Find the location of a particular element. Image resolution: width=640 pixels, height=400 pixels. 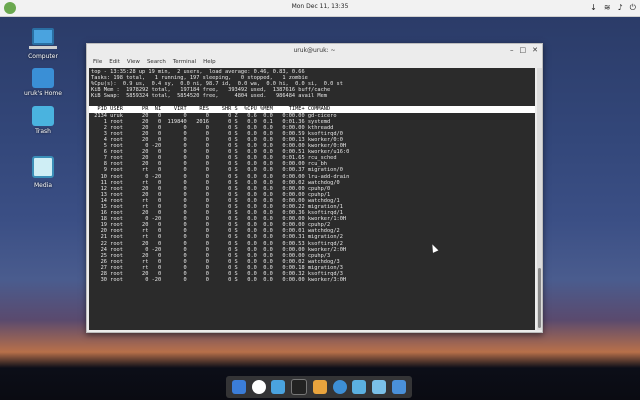

menu-terminal: Terminal is located at coordinates (184, 62).